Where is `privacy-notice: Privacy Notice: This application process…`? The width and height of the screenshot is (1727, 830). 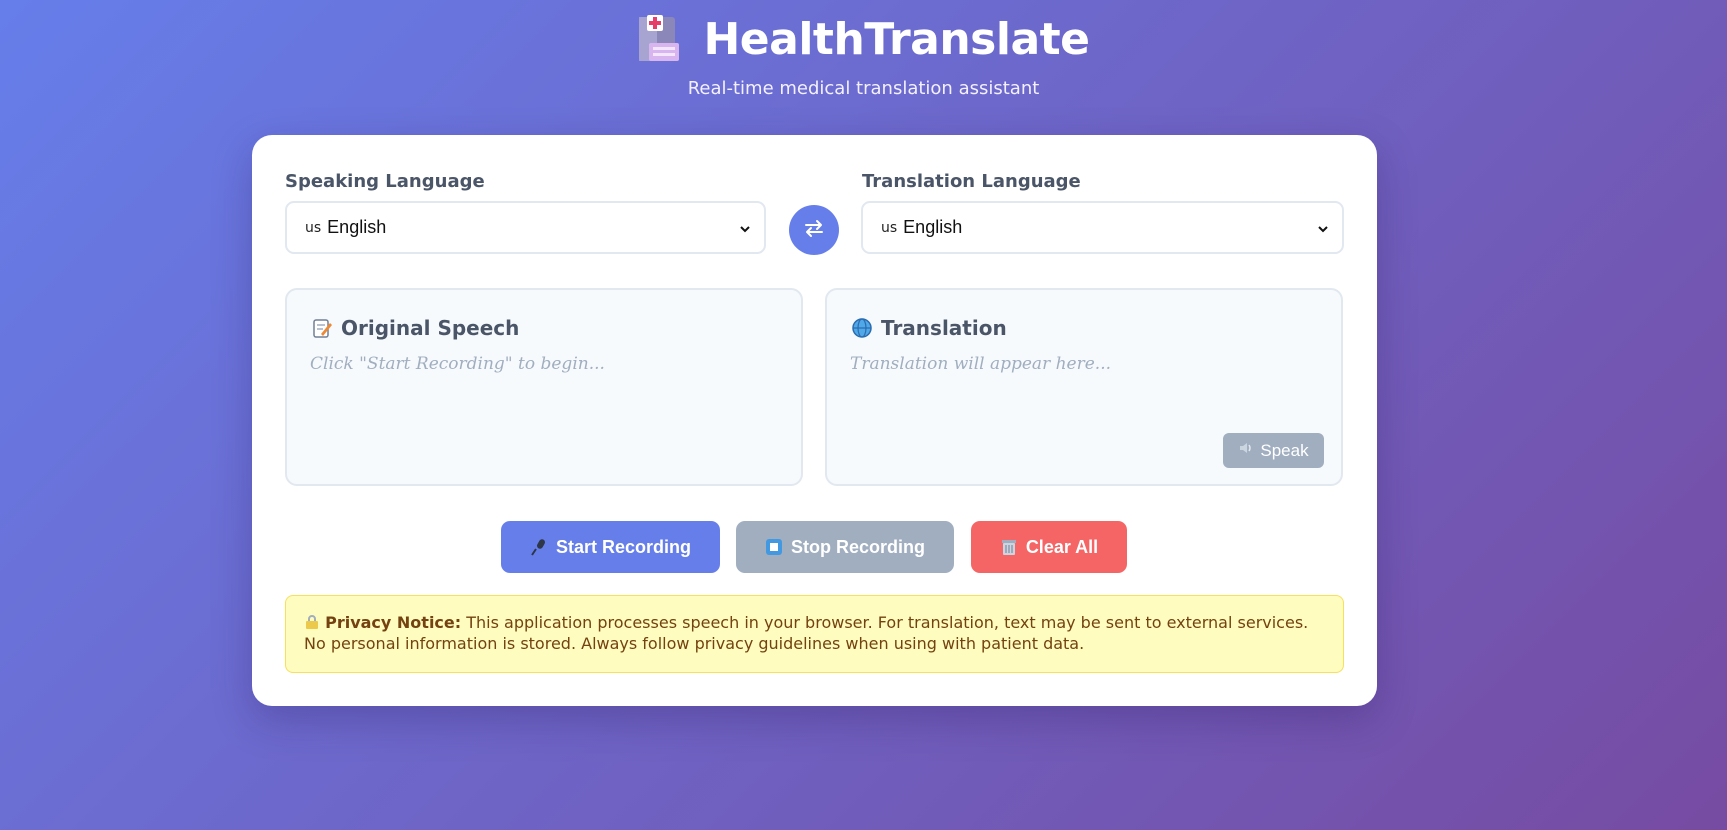
privacy-notice: Privacy Notice: This application process… is located at coordinates (814, 634).